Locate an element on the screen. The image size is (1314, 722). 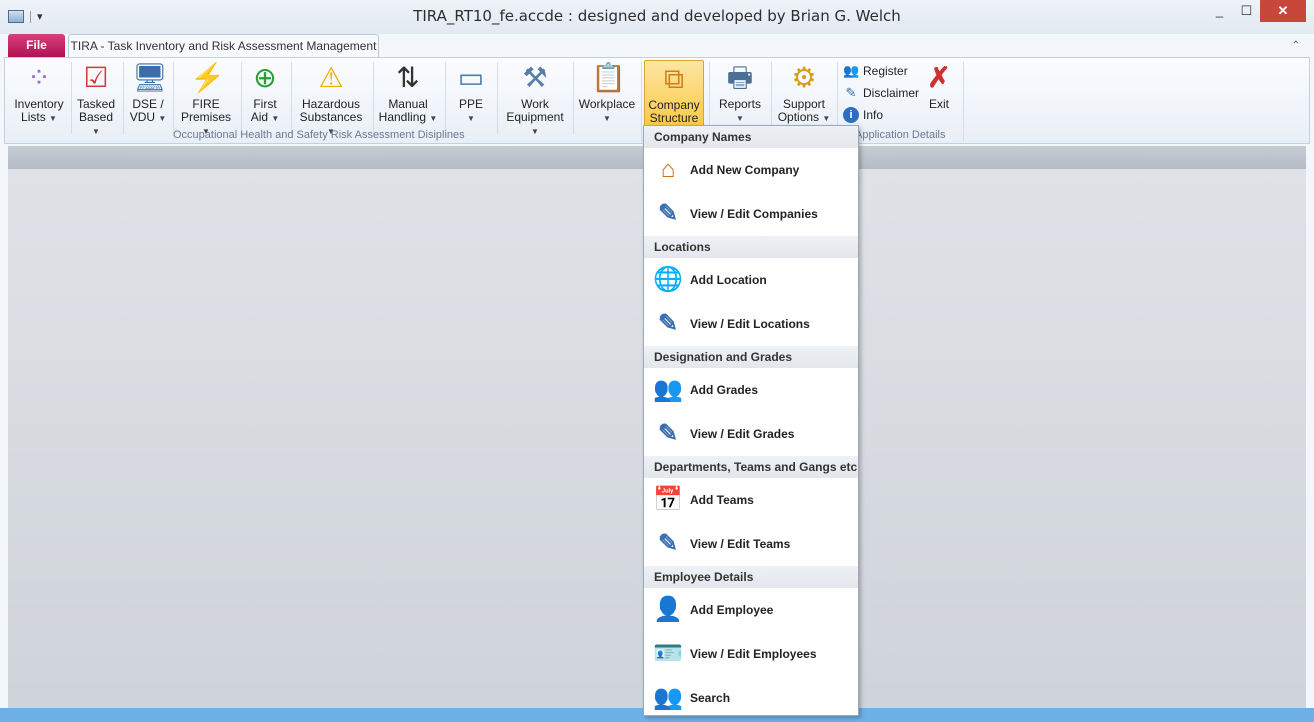
menu-item-label: Add Teams is located at coordinates (722, 500).